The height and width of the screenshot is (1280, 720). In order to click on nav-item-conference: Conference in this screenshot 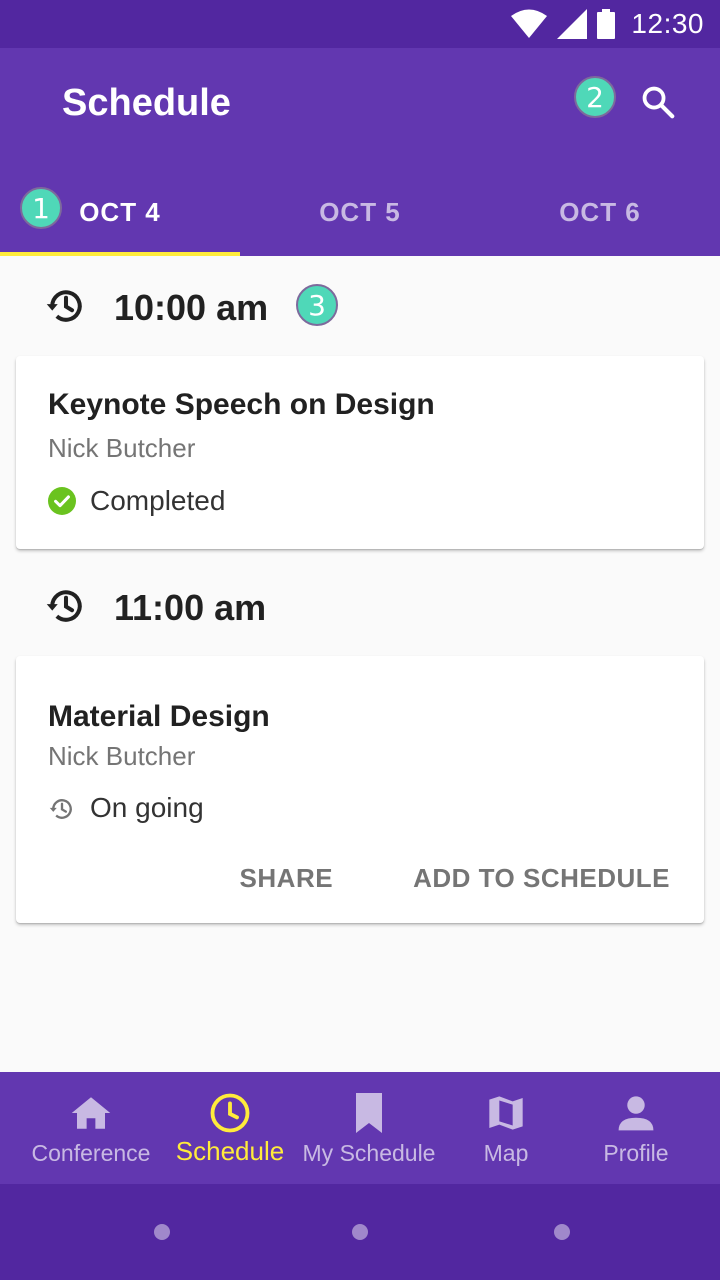, I will do `click(91, 1128)`.